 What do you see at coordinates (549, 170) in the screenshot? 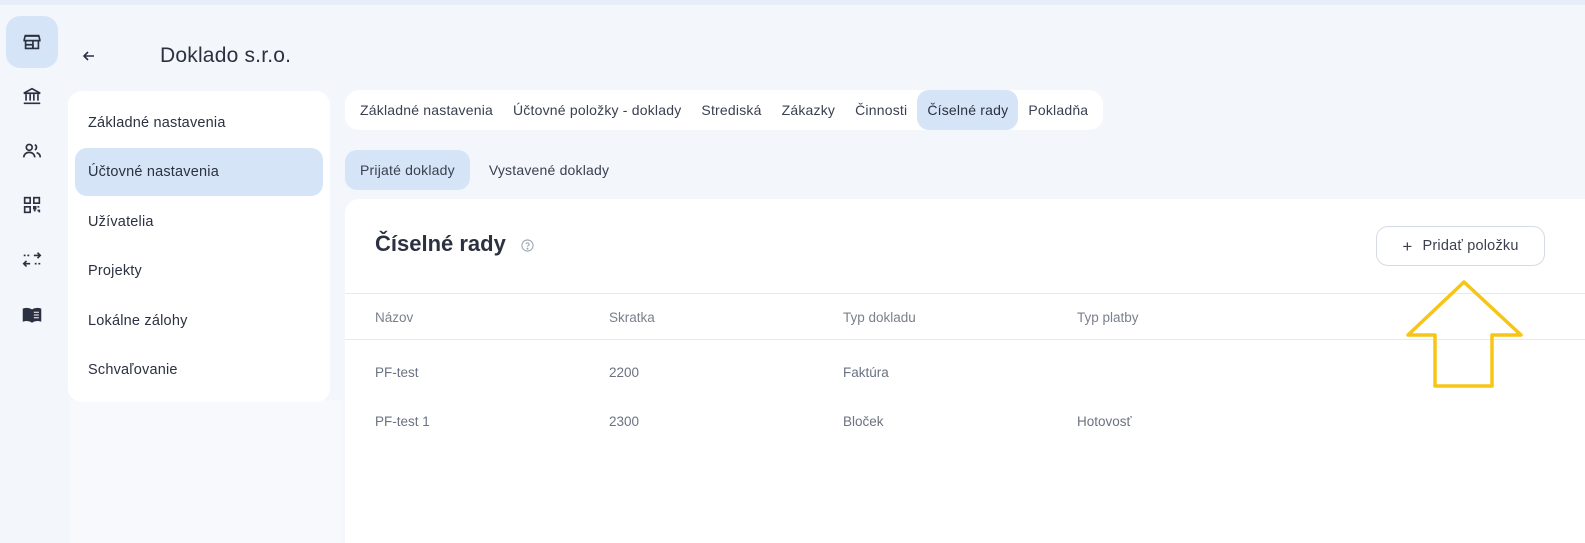
I see `tab-vystavene-doklady: Vystavené doklady` at bounding box center [549, 170].